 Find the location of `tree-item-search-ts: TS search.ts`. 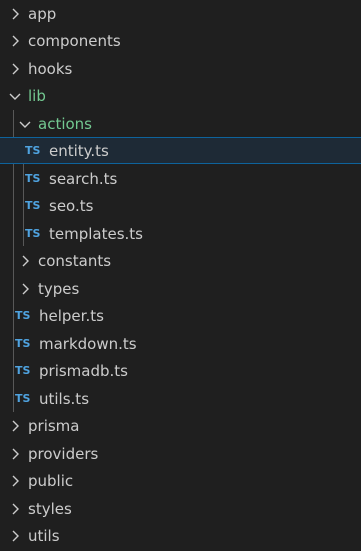

tree-item-search-ts: TS search.ts is located at coordinates (180, 178).